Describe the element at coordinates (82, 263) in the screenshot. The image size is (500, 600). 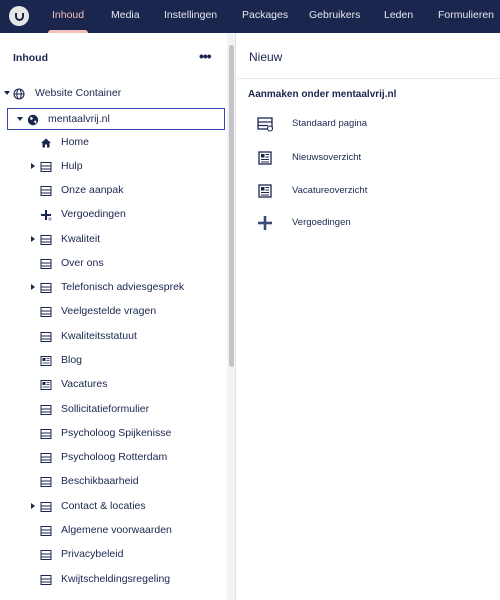
I see `tree-item-label: Over ons` at that location.